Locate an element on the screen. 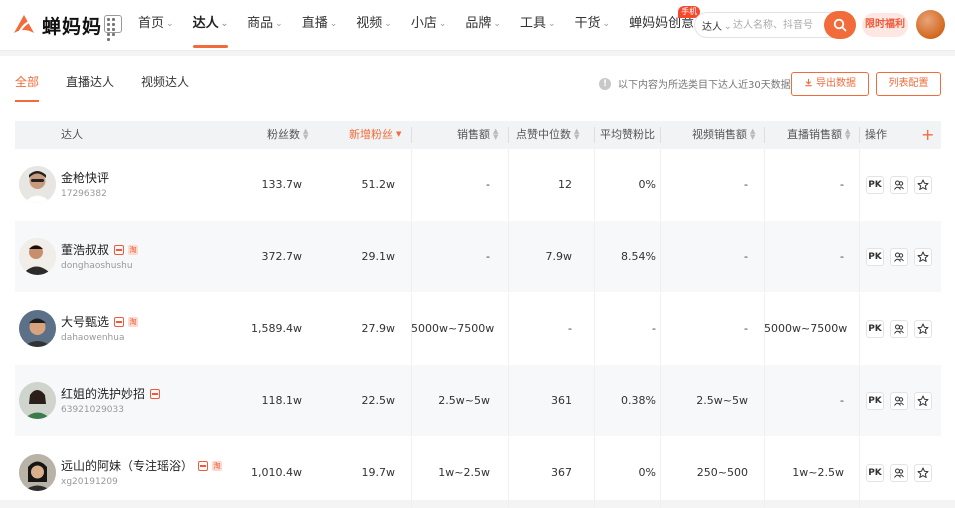 This screenshot has height=508, width=955. nav-item-0: 首页 ⌄ is located at coordinates (156, 25).